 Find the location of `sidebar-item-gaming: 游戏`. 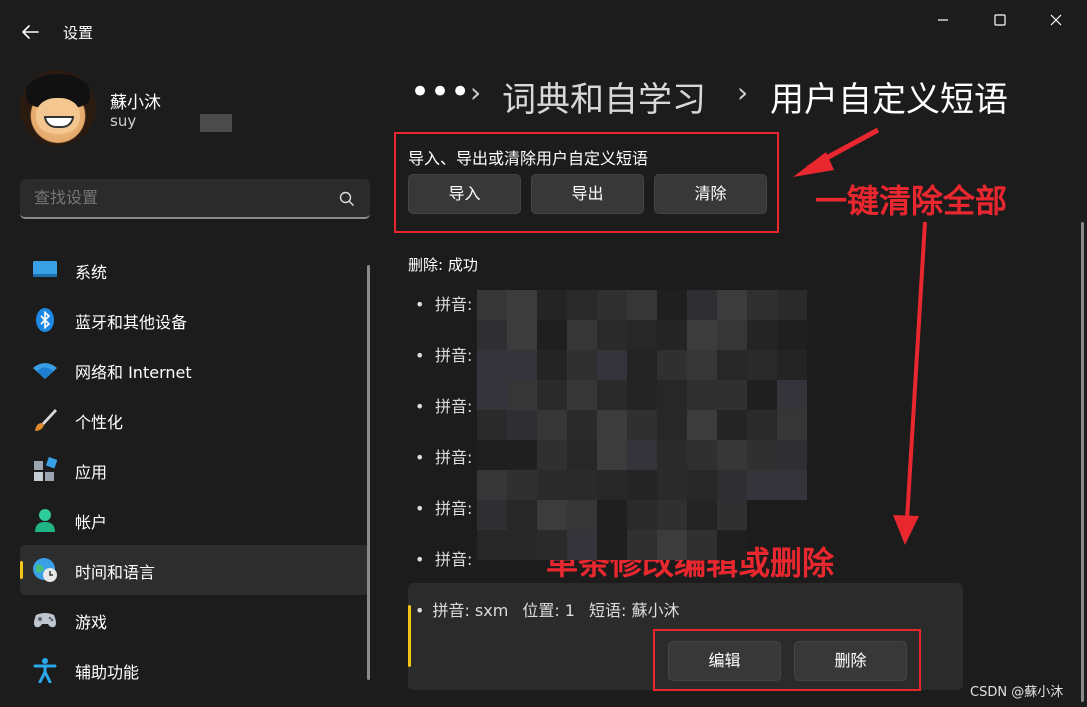

sidebar-item-gaming: 游戏 is located at coordinates (195, 620).